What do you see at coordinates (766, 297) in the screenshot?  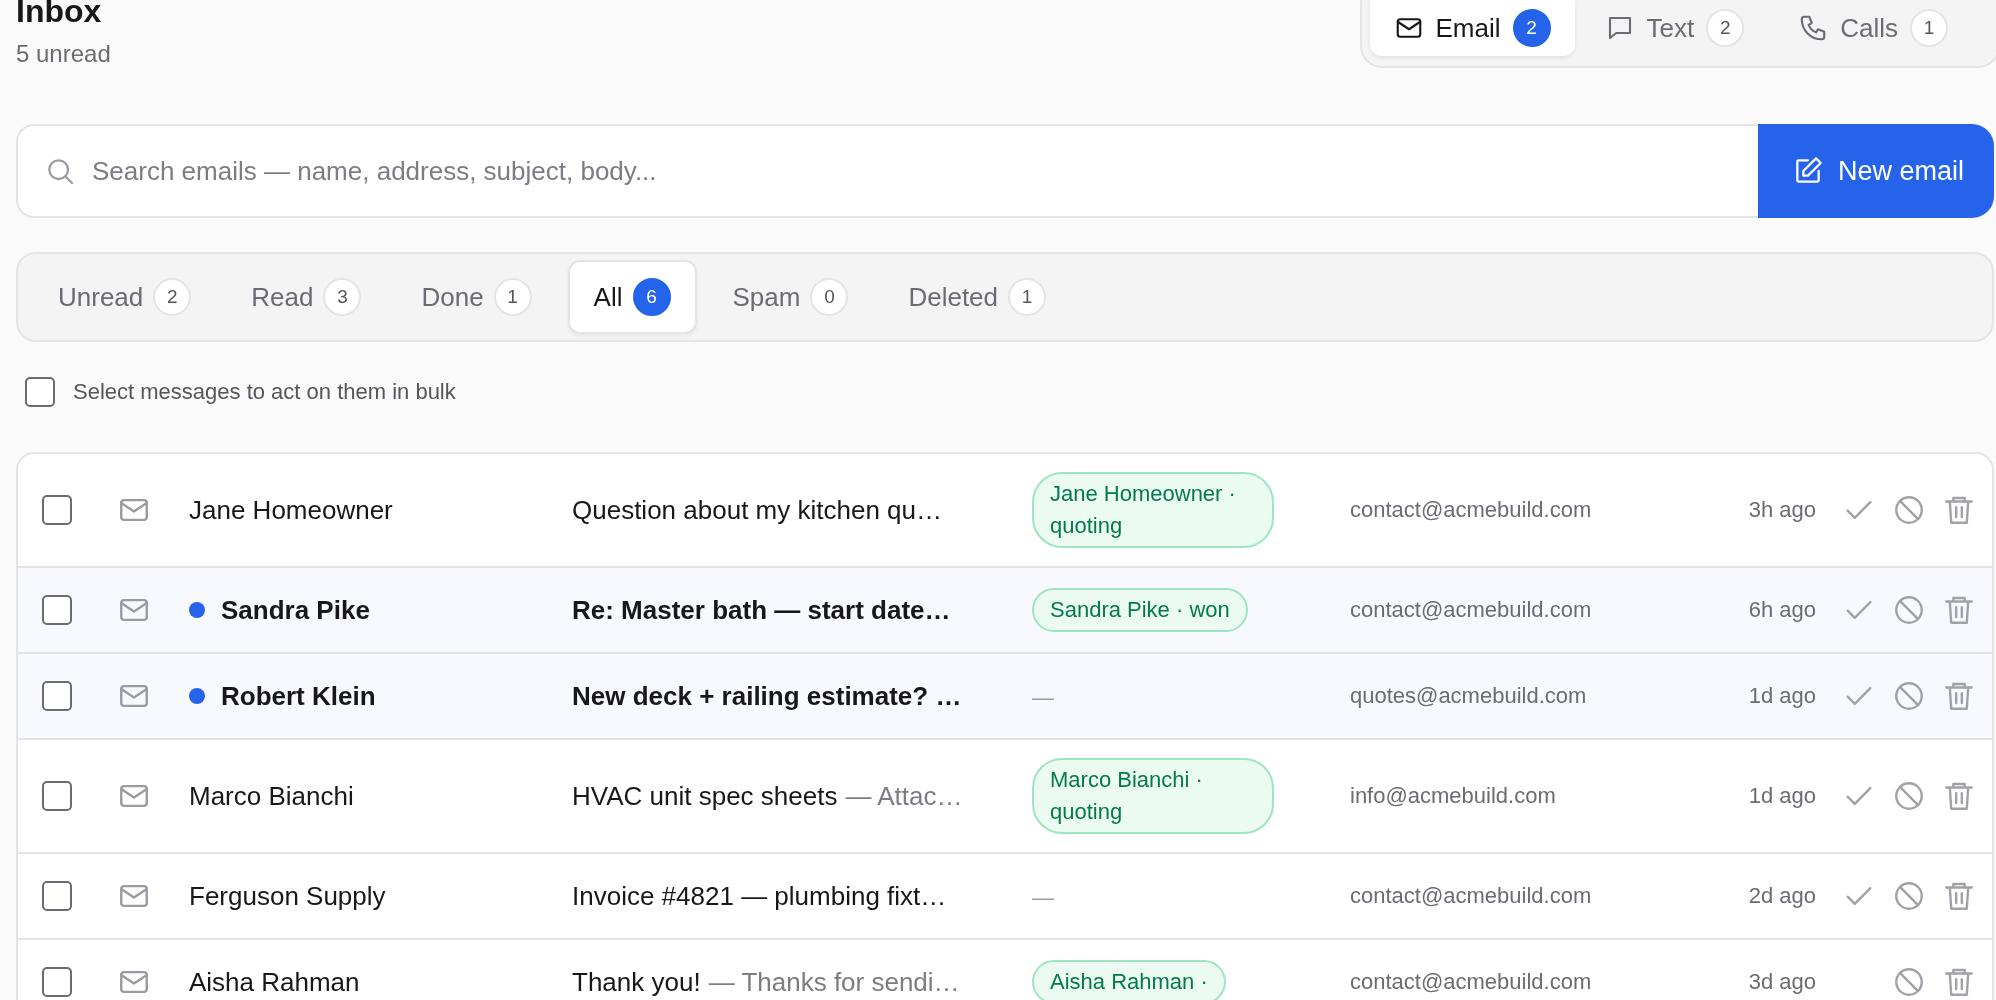 I see `tab-label: Spam` at bounding box center [766, 297].